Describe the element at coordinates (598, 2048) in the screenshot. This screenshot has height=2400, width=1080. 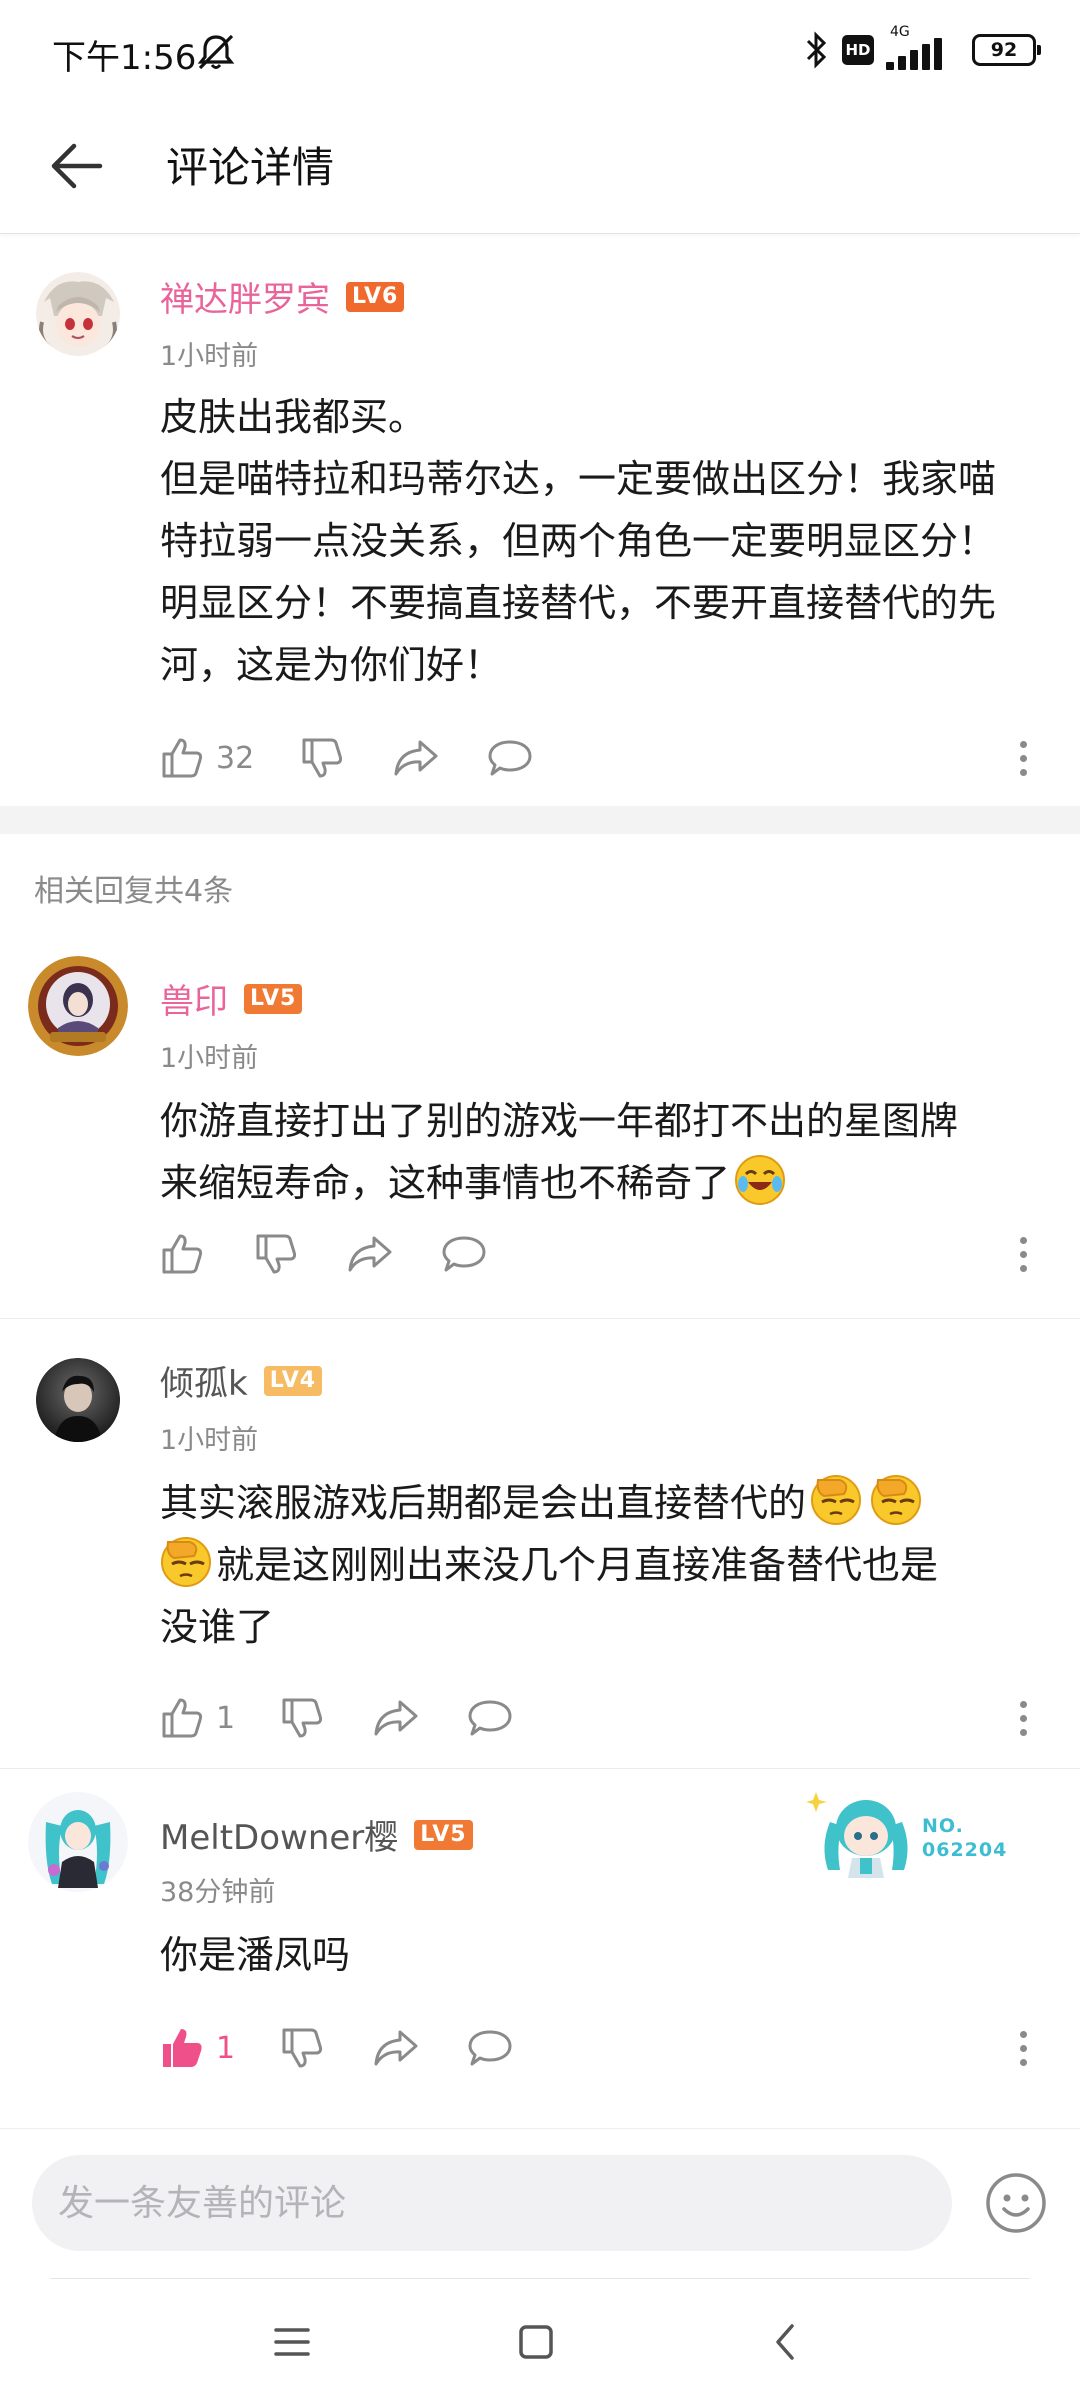
I see `comment-actions: 1` at that location.